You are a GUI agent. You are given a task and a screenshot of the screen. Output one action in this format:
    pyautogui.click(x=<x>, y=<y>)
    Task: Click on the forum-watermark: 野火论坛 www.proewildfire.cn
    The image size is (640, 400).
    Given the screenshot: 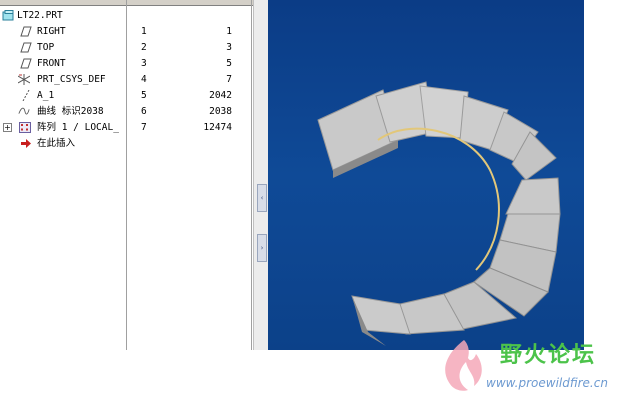 What is the action you would take?
    pyautogui.click(x=535, y=367)
    